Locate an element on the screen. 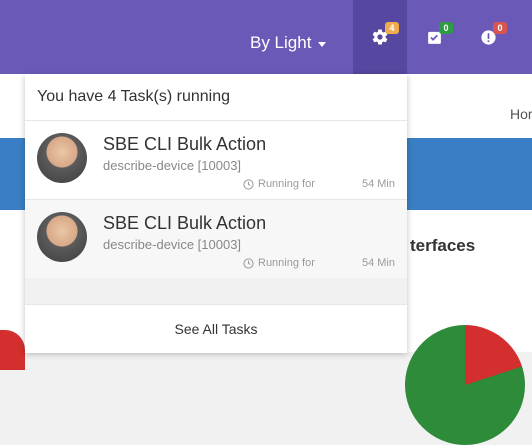  see-all-tasks-link: See All Tasks is located at coordinates (216, 328).